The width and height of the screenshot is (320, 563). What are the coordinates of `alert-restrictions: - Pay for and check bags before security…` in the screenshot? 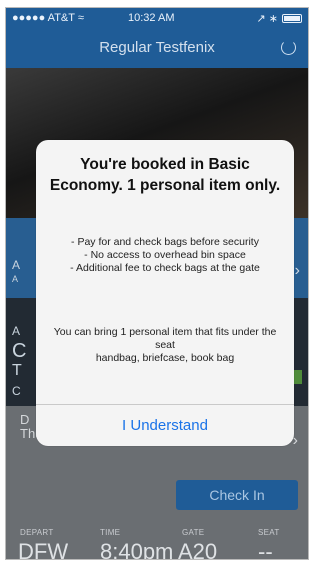 It's located at (165, 255).